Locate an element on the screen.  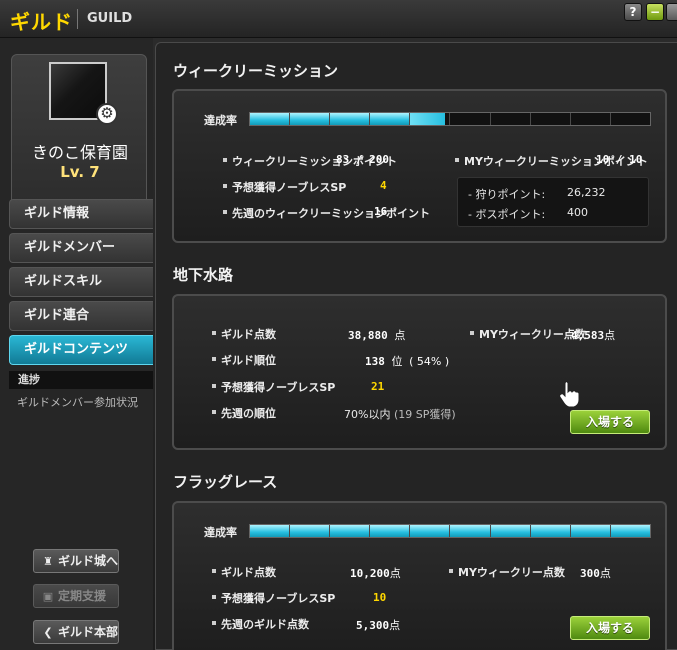
fr-last-score-label: 先週のギルド点数 is located at coordinates (265, 624).